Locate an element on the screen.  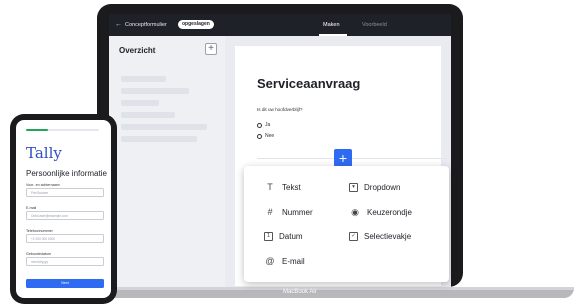
progress-bar is located at coordinates (62, 130).